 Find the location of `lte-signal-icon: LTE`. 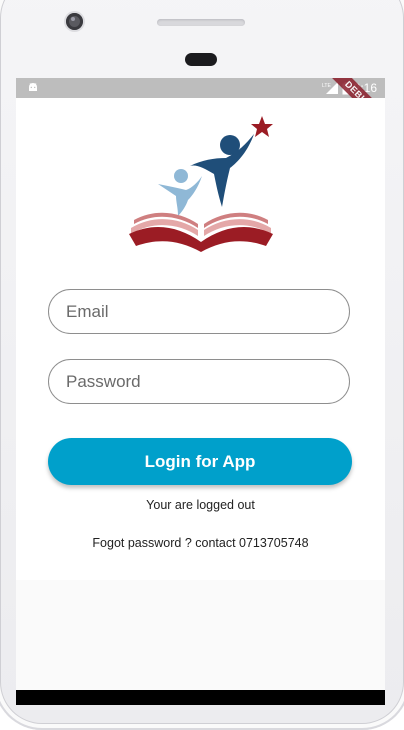

lte-signal-icon: LTE is located at coordinates (330, 88).